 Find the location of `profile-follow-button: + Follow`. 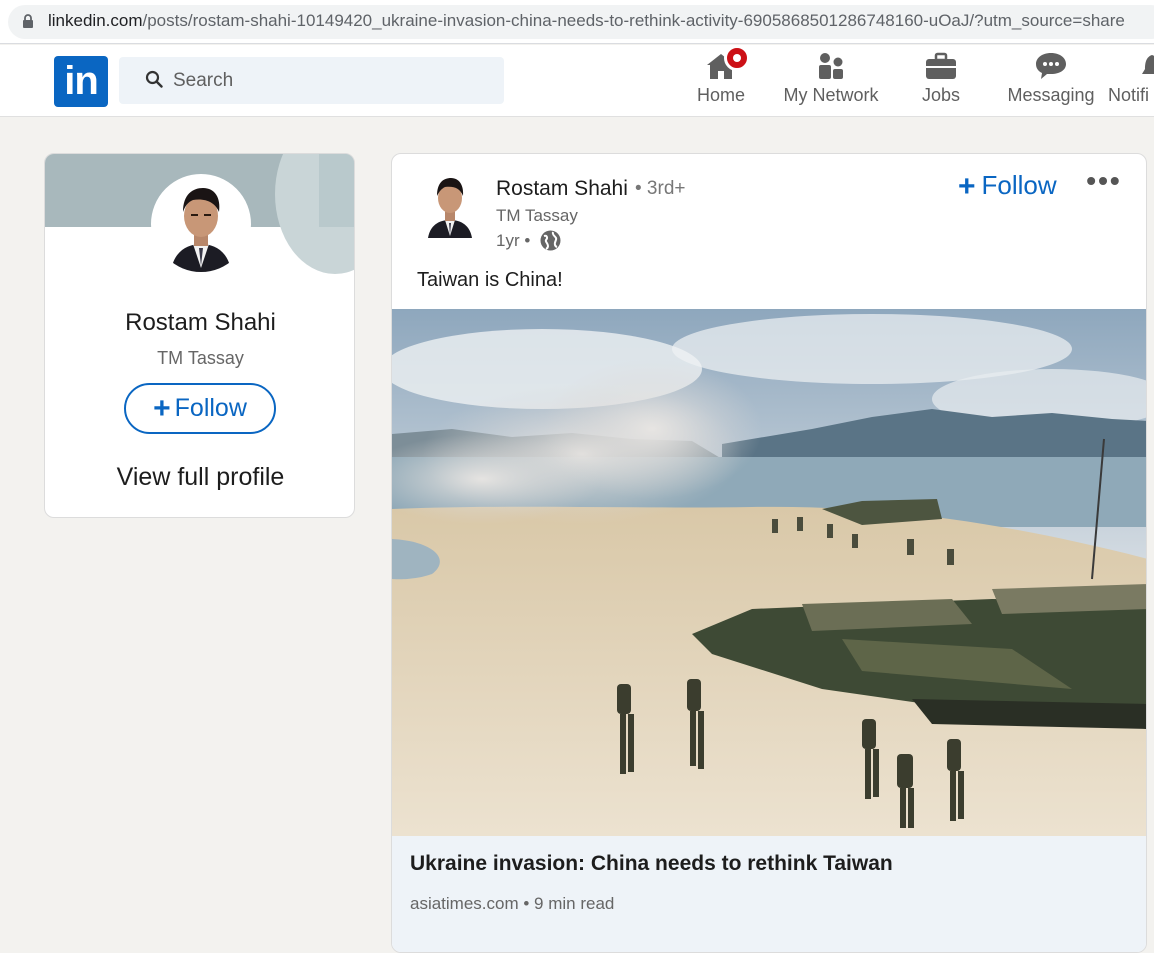

profile-follow-button: + Follow is located at coordinates (200, 408).